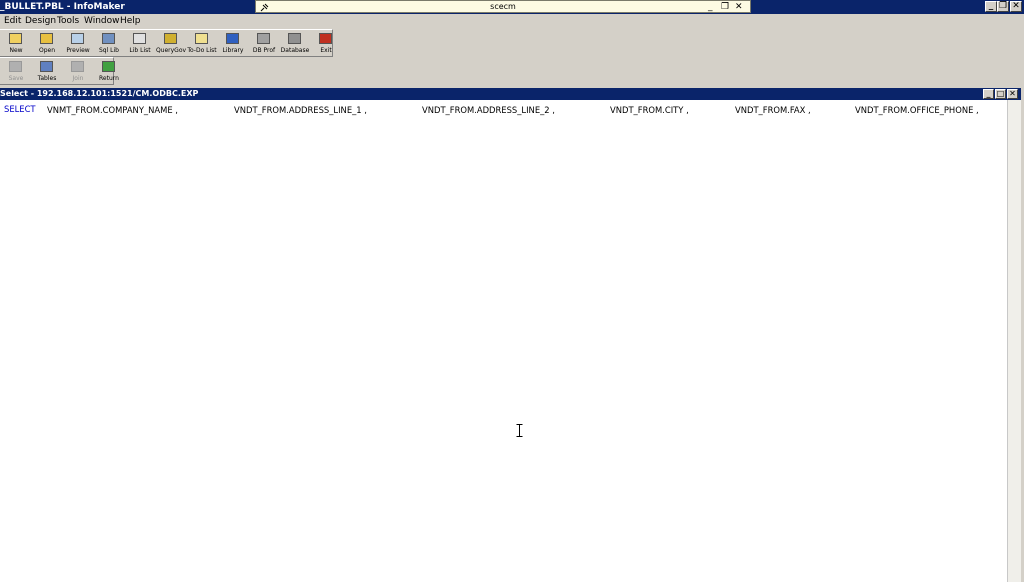 This screenshot has width=1024, height=582. Describe the element at coordinates (1003, 6) in the screenshot. I see `restore-button: ❐` at that location.